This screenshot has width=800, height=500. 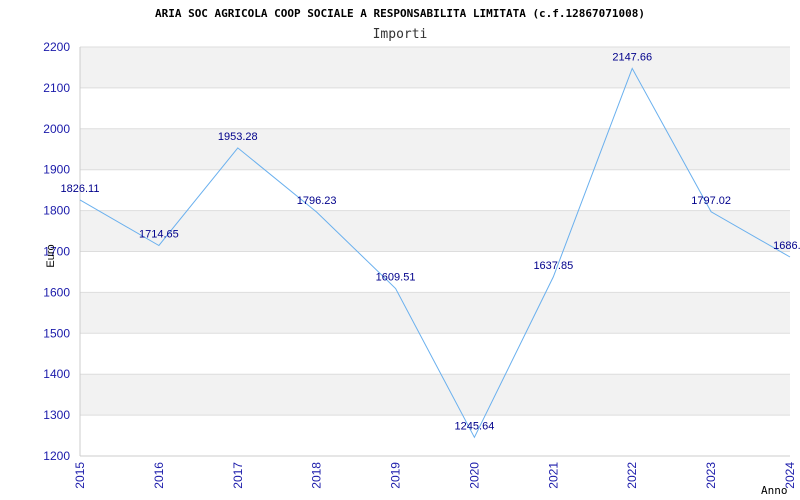 I want to click on data-label: 1609.51, so click(x=396, y=278).